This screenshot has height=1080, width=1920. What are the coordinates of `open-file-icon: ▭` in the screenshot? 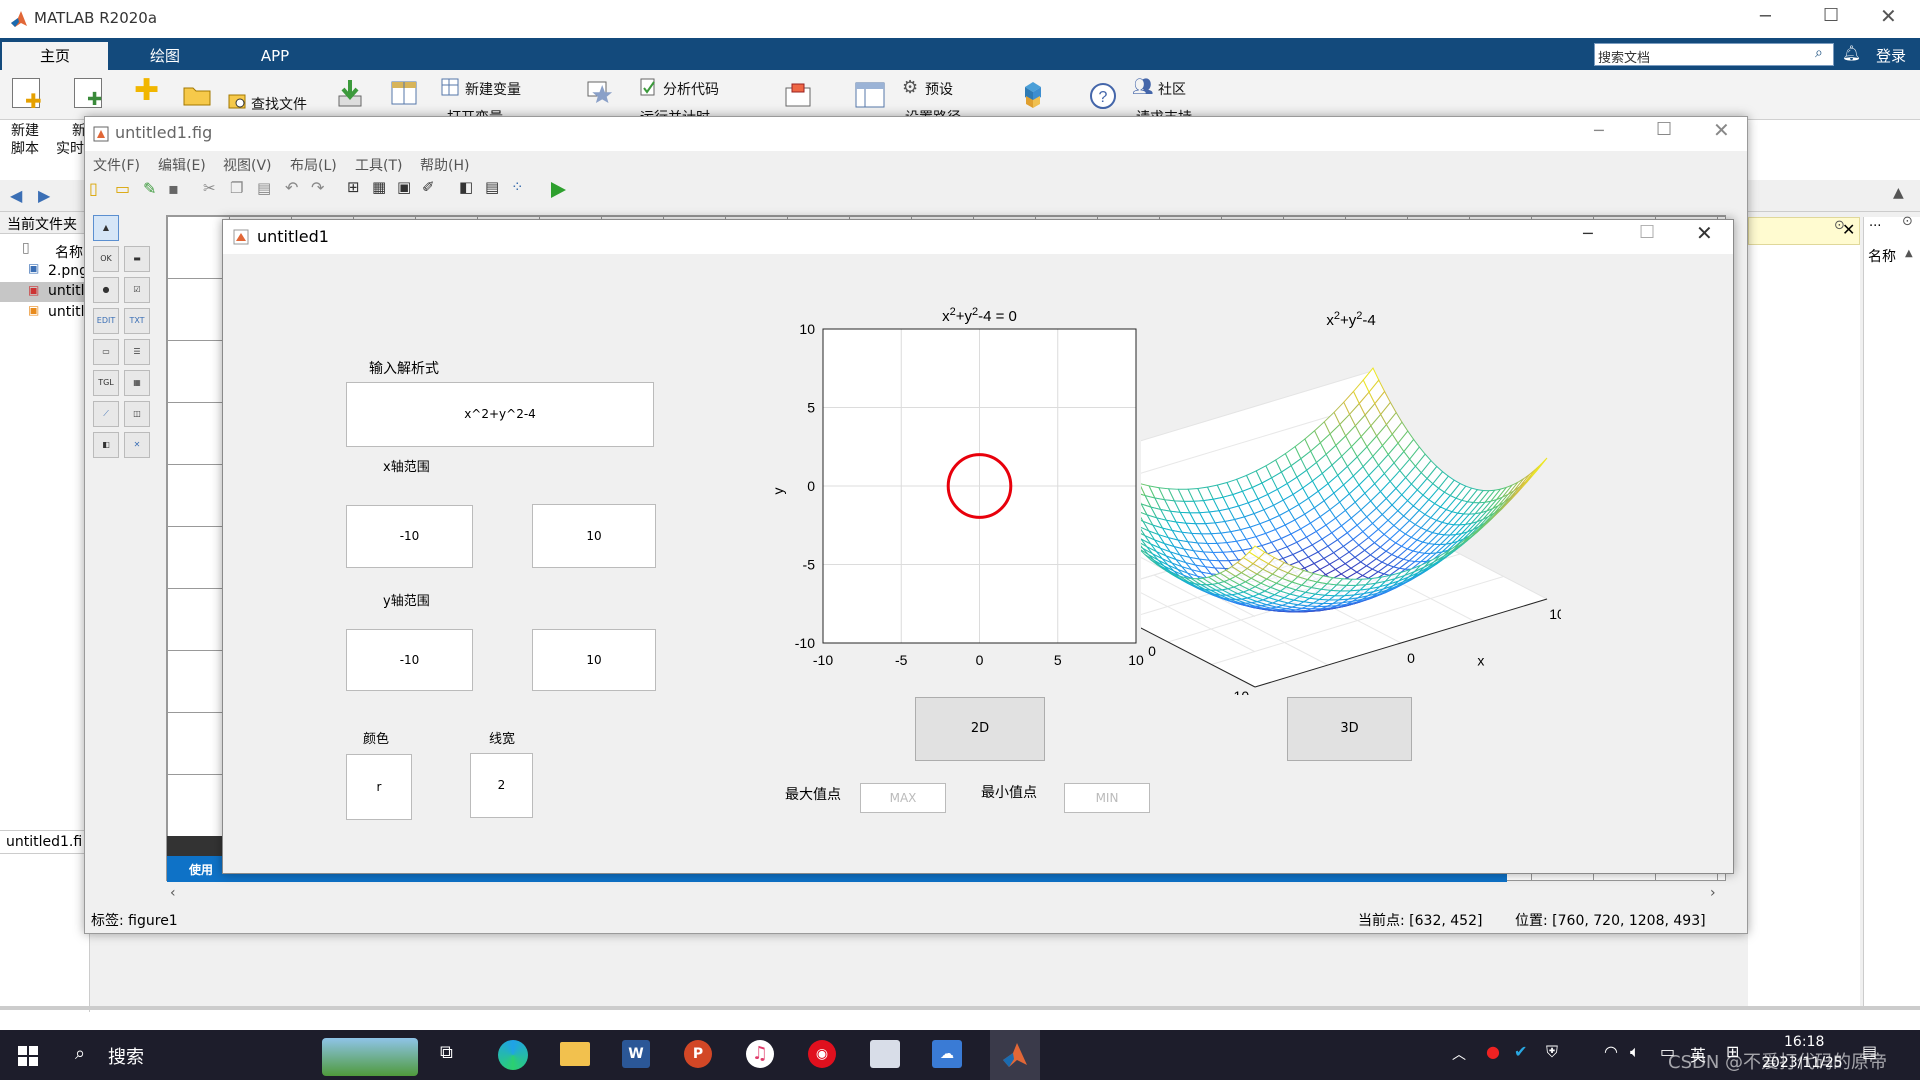 It's located at (122, 188).